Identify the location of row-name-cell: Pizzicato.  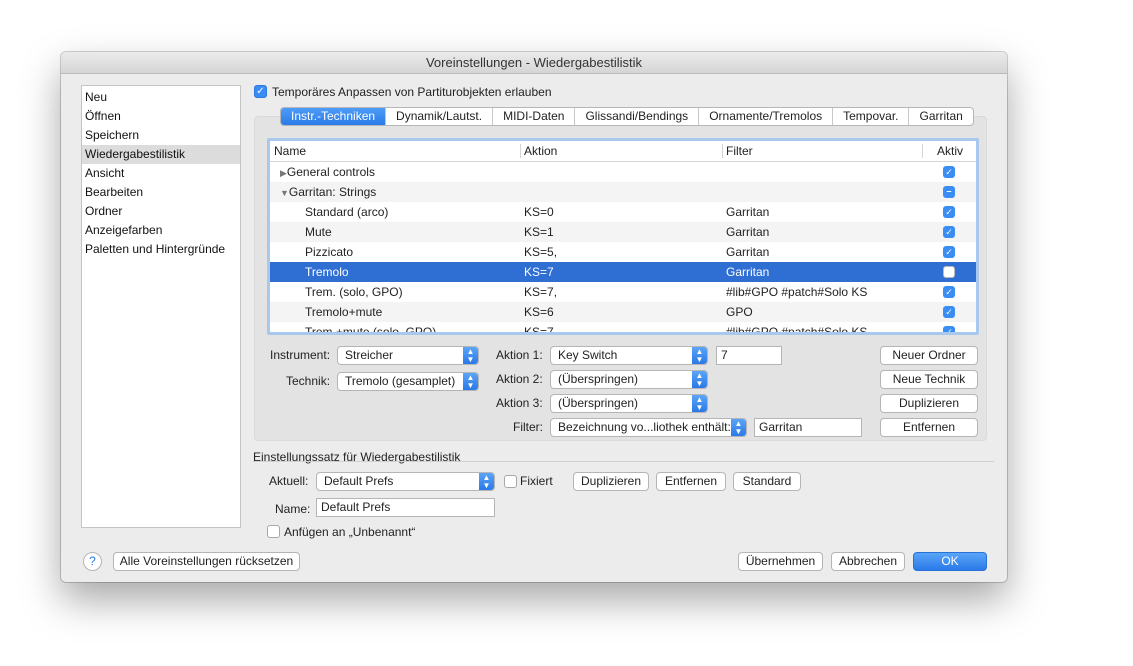
(329, 252).